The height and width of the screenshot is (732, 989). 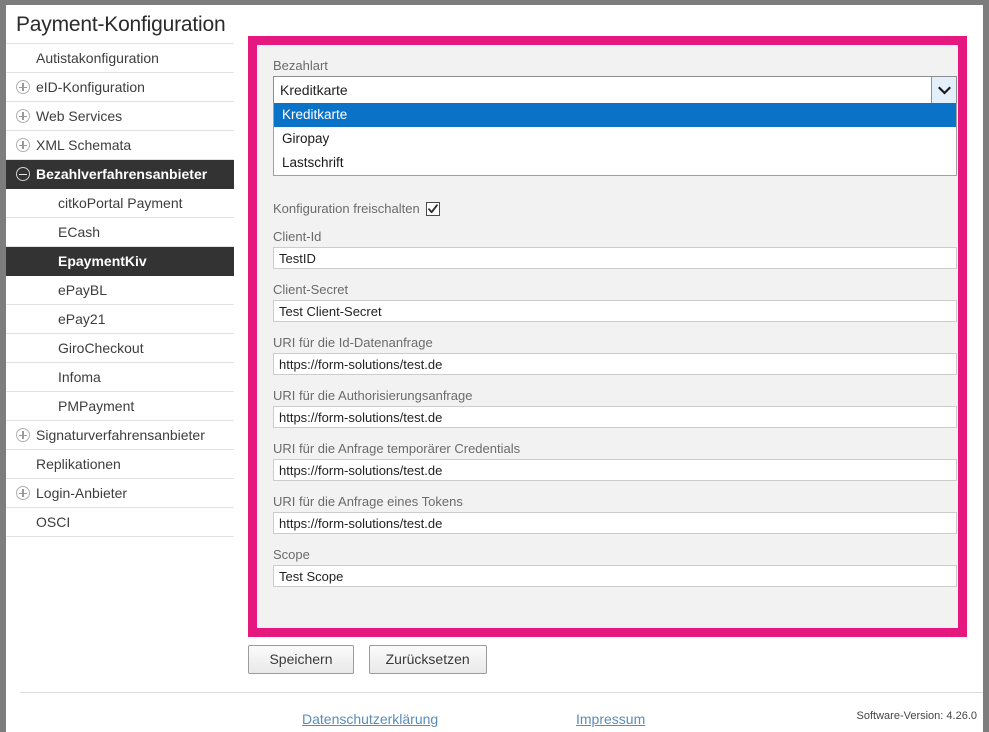 I want to click on sidebar-item-autistakonfiguration: Autistakonfiguration, so click(x=120, y=58).